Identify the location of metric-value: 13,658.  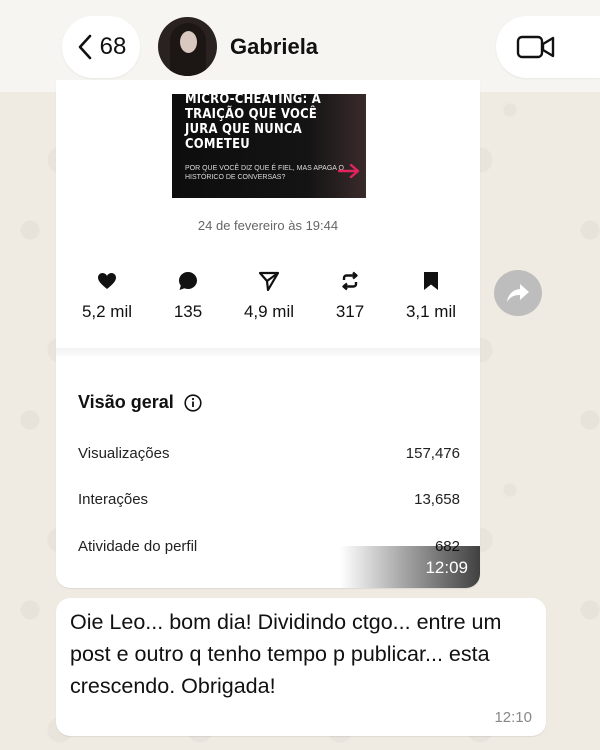
(437, 499).